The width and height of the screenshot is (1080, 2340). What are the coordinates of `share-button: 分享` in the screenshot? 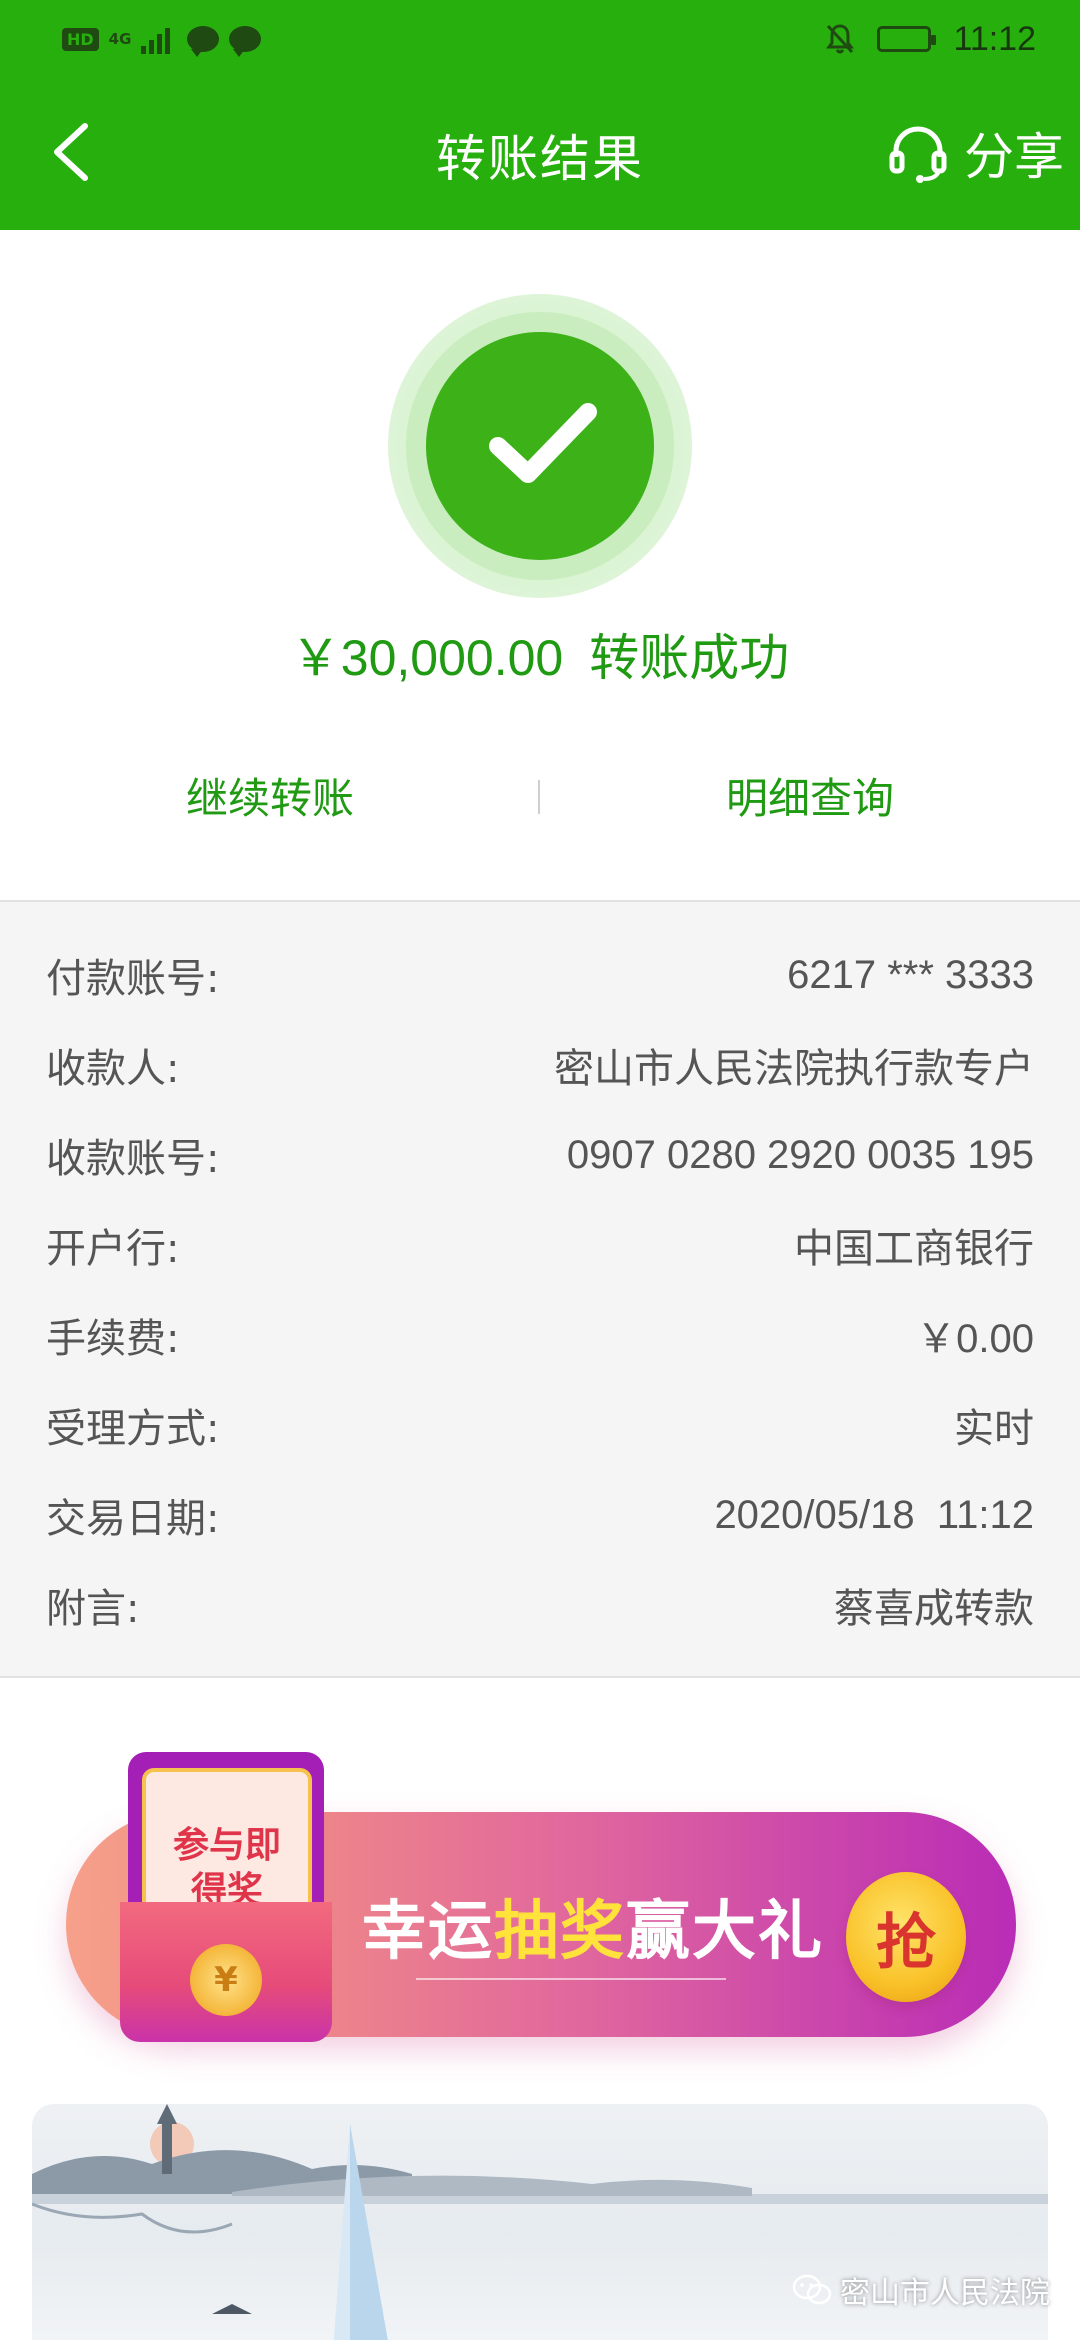 It's located at (975, 153).